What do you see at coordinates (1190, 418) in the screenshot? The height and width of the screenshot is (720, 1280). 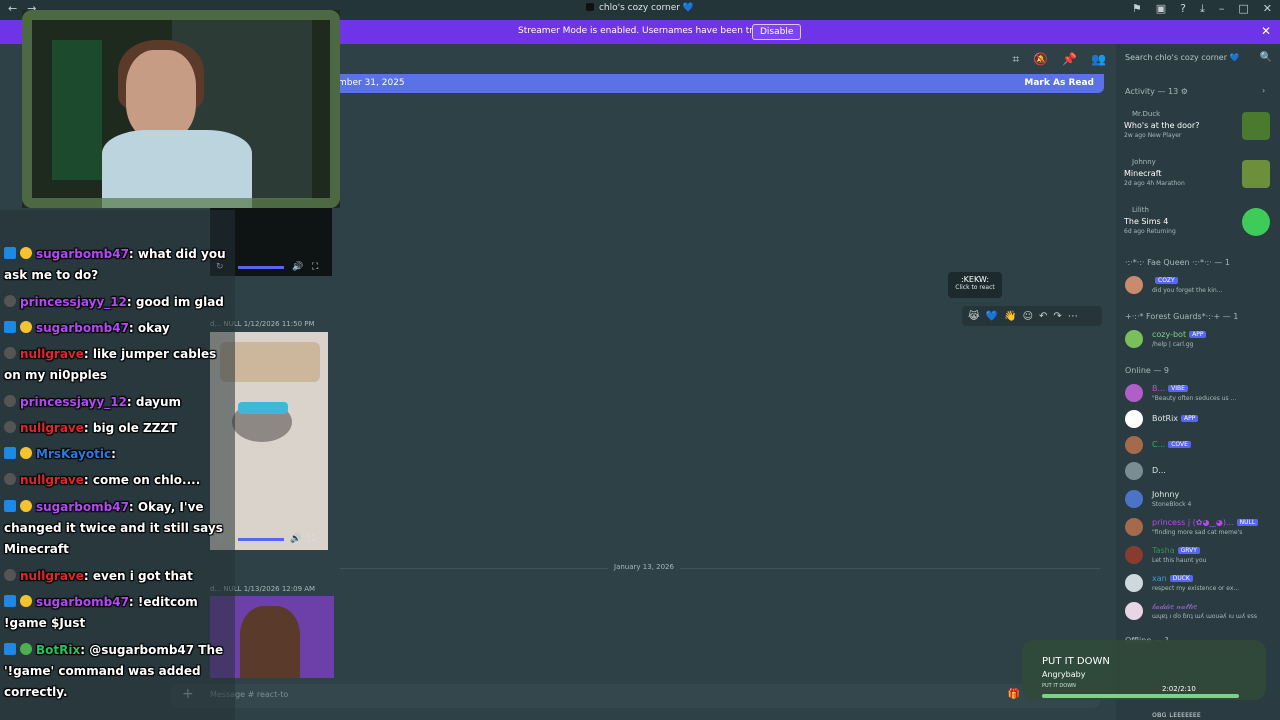 I see `member-tag: APP` at bounding box center [1190, 418].